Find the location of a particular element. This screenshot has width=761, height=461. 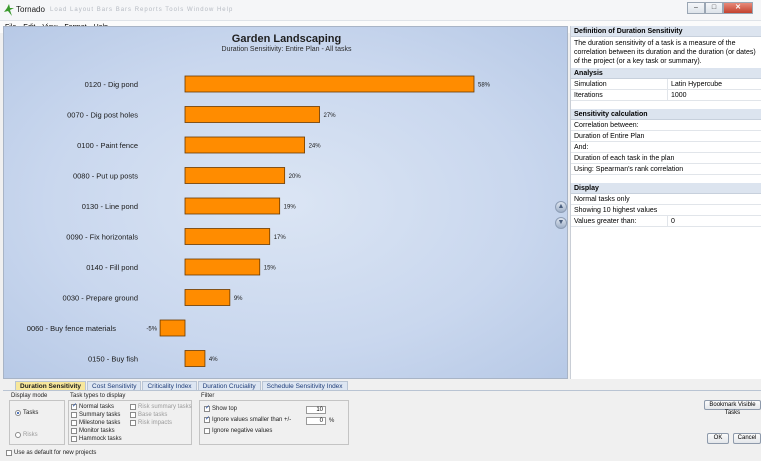

calc-row: And: is located at coordinates (666, 147).